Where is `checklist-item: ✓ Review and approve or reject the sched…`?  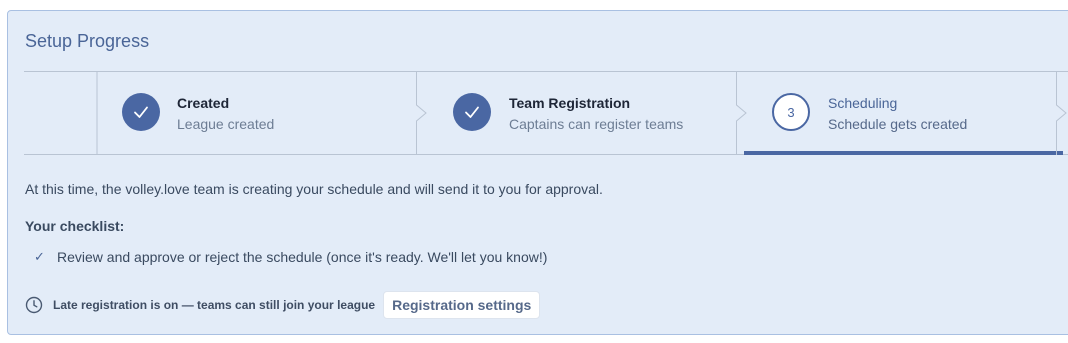
checklist-item: ✓ Review and approve or reject the sched… is located at coordinates (290, 257).